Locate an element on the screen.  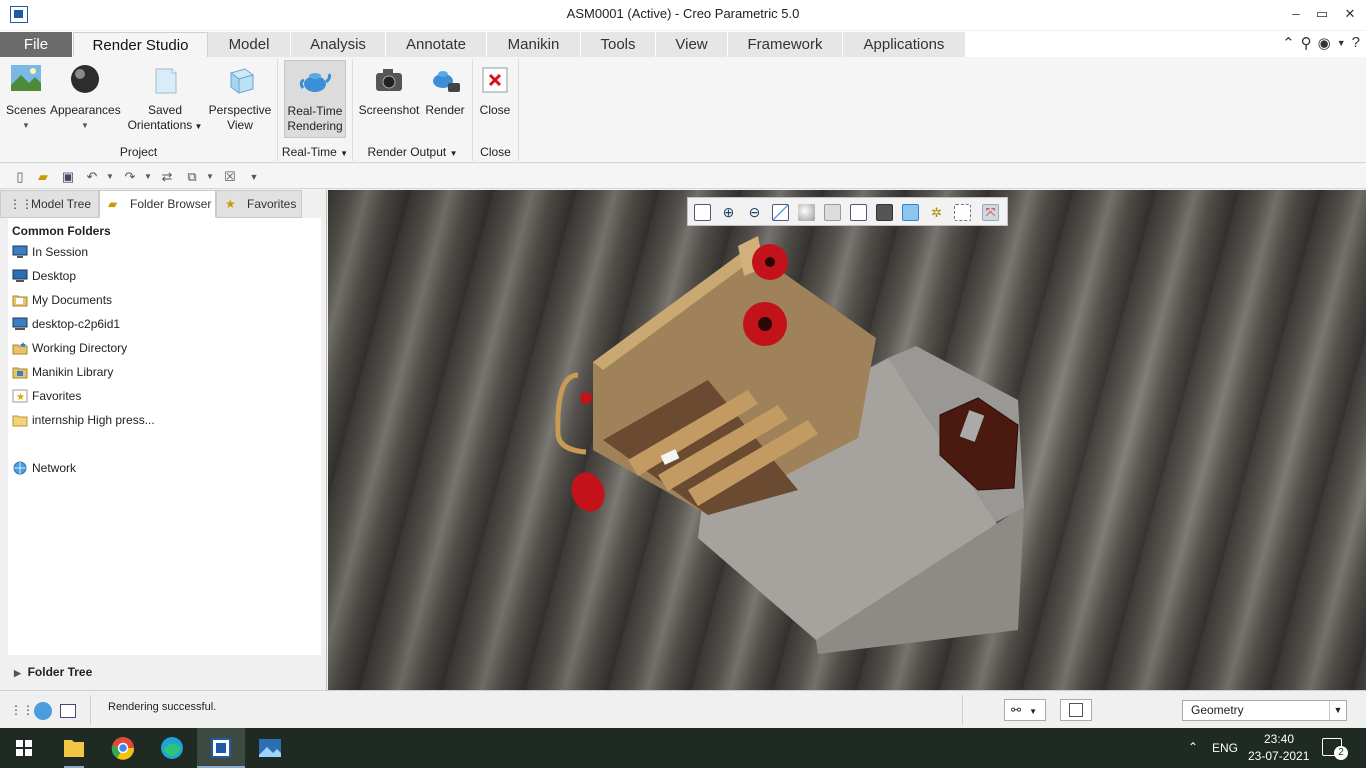
file-explorer-icon is located at coordinates (74, 748).